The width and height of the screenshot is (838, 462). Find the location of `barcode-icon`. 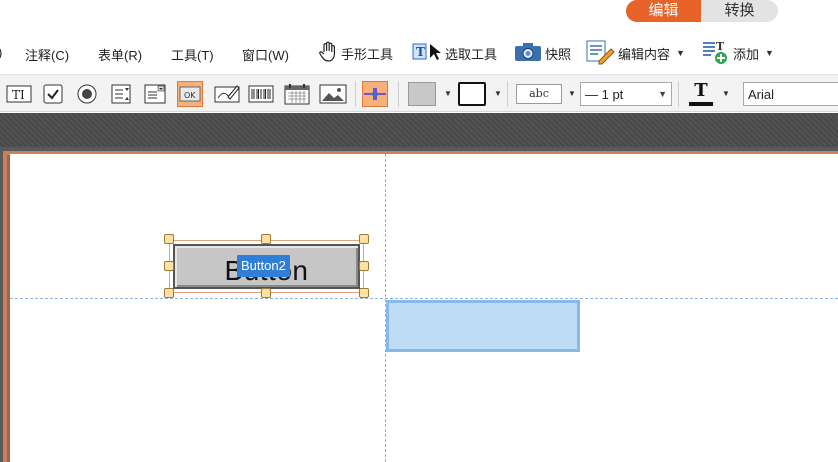

barcode-icon is located at coordinates (261, 94).